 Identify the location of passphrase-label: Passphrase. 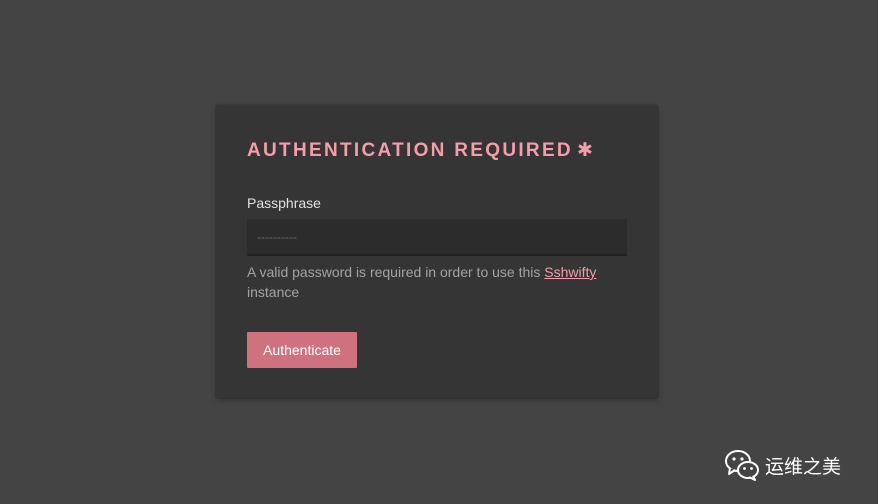
(284, 203).